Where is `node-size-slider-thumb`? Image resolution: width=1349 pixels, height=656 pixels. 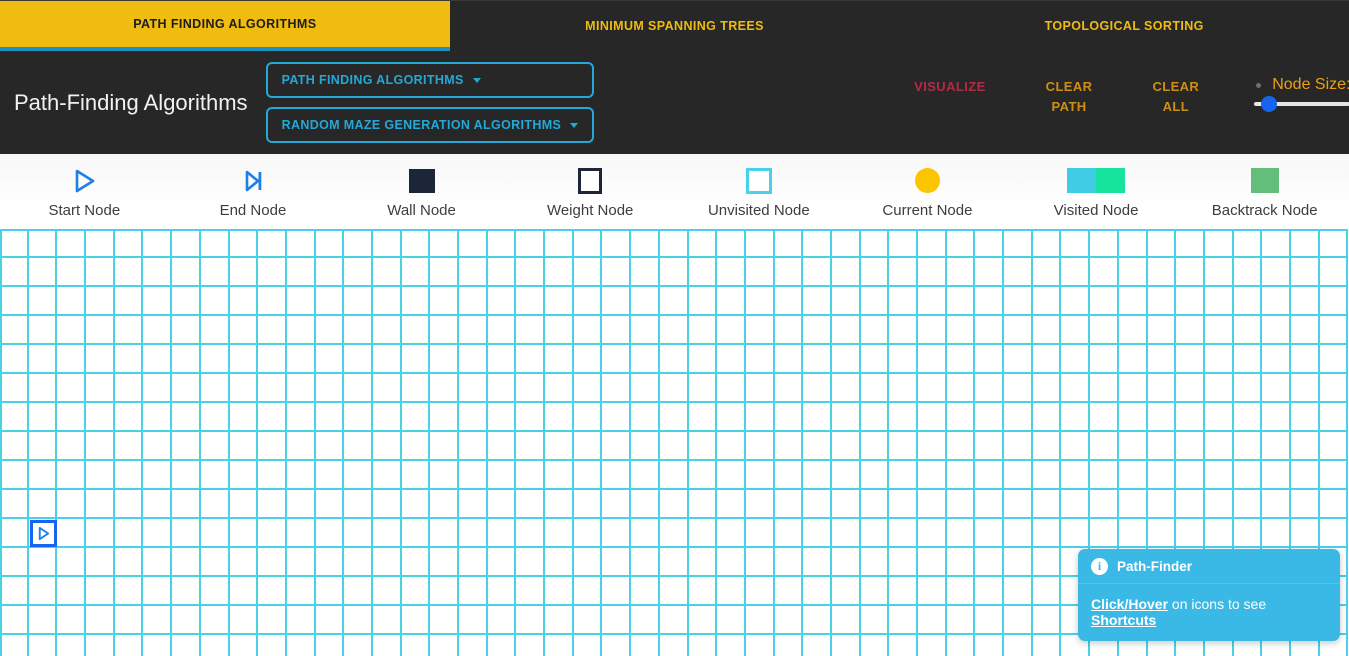
node-size-slider-thumb is located at coordinates (1268, 104).